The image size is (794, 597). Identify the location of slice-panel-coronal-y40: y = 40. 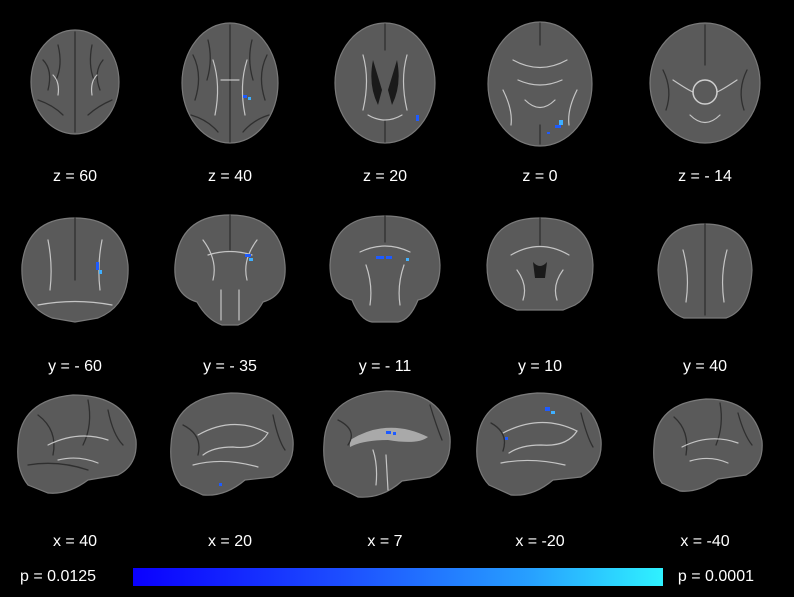
(705, 292).